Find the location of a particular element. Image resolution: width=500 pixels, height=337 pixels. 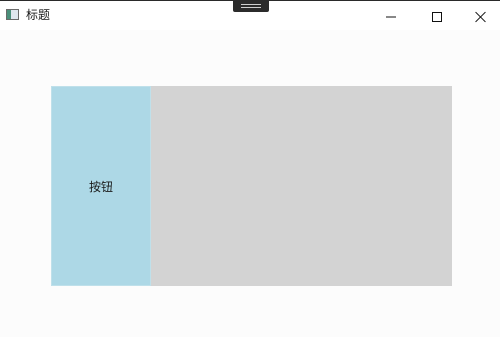

minimize-button is located at coordinates (391, 16).